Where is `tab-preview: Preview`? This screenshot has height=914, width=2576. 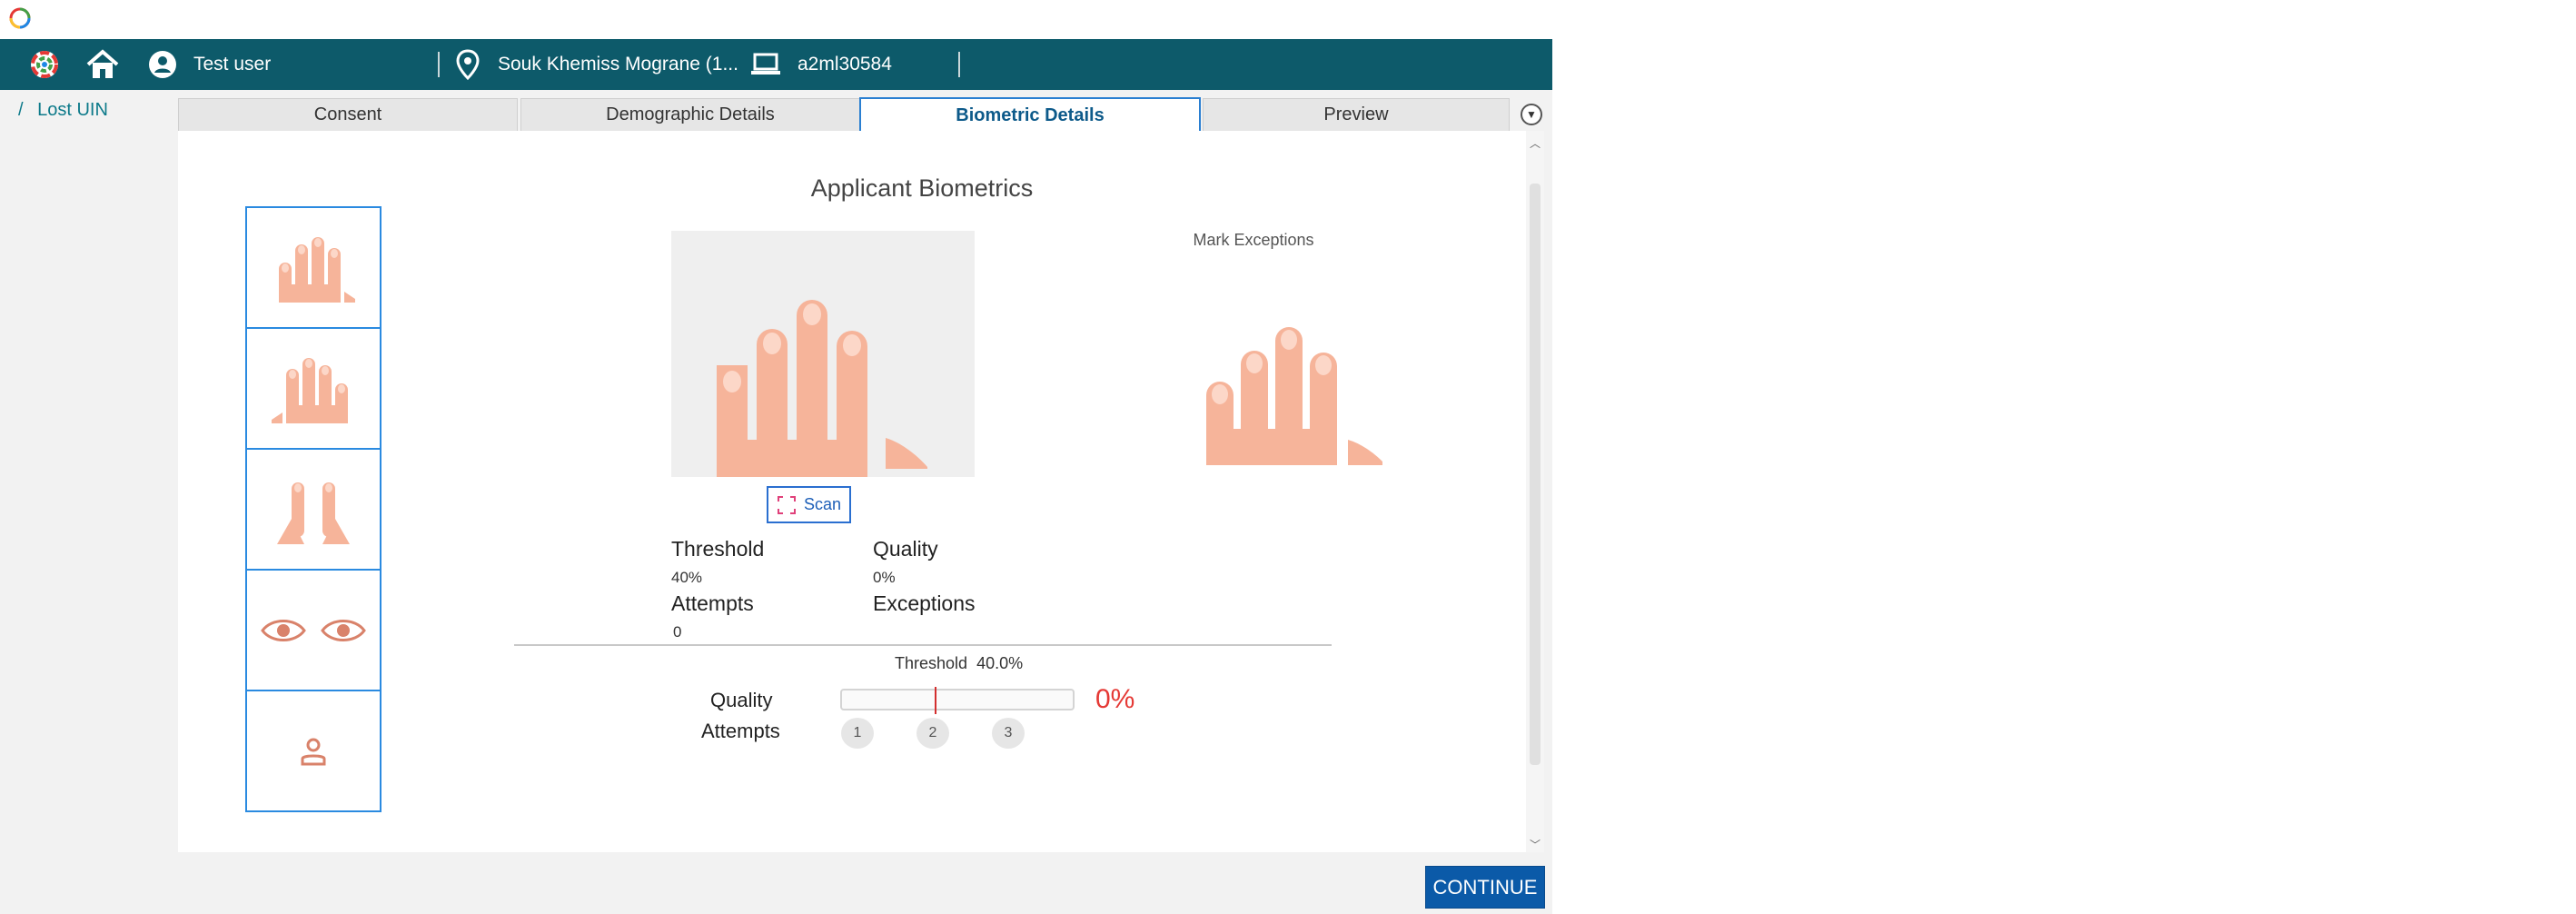
tab-preview: Preview is located at coordinates (1356, 115).